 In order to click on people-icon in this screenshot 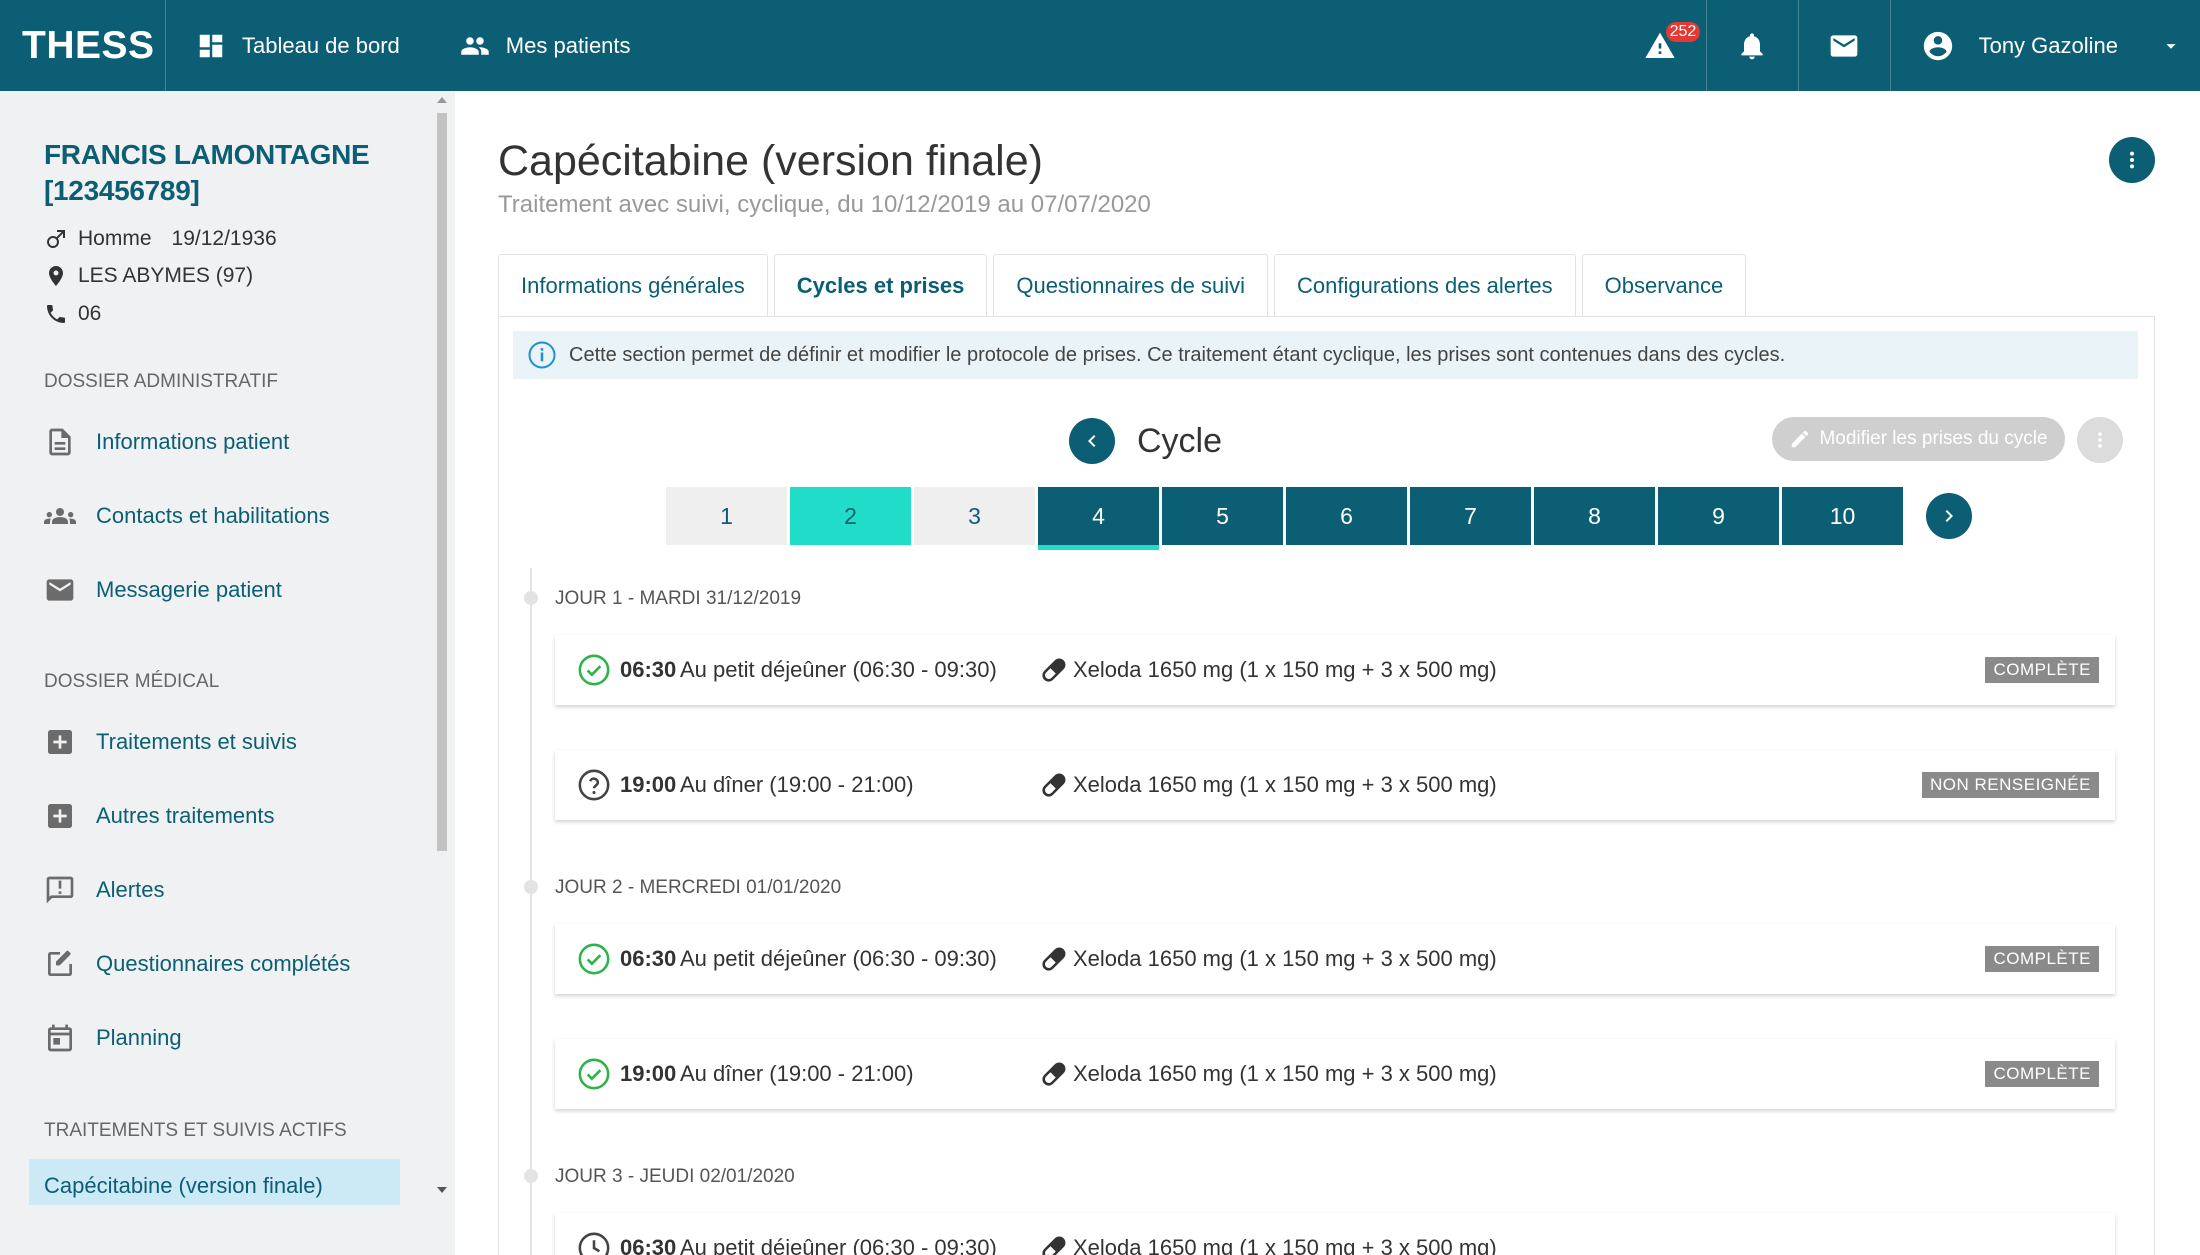, I will do `click(475, 45)`.